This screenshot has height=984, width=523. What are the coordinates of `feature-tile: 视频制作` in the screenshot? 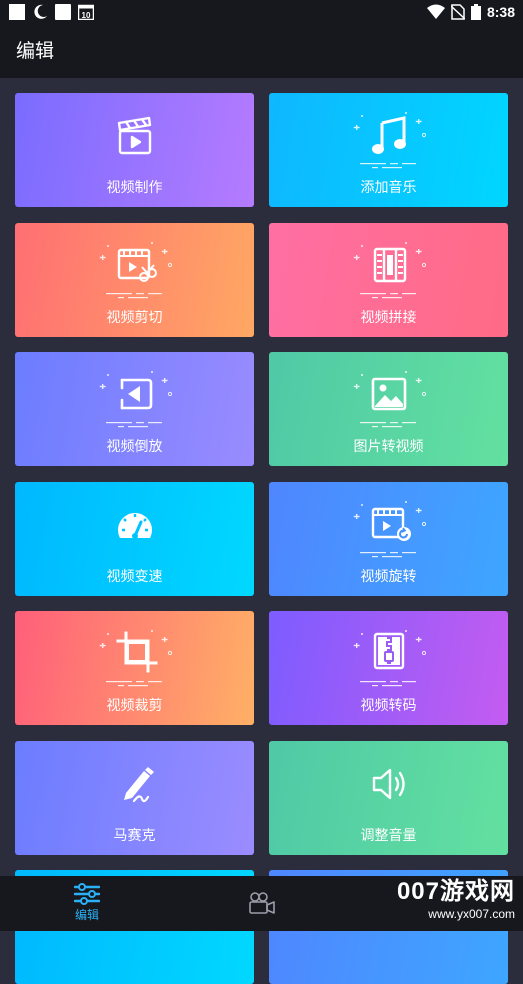 It's located at (134, 150).